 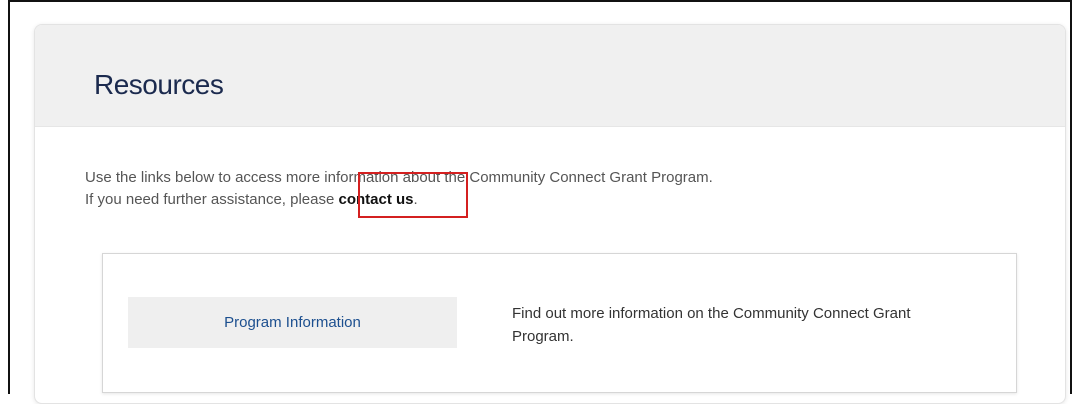 What do you see at coordinates (159, 84) in the screenshot?
I see `page-title: Resources` at bounding box center [159, 84].